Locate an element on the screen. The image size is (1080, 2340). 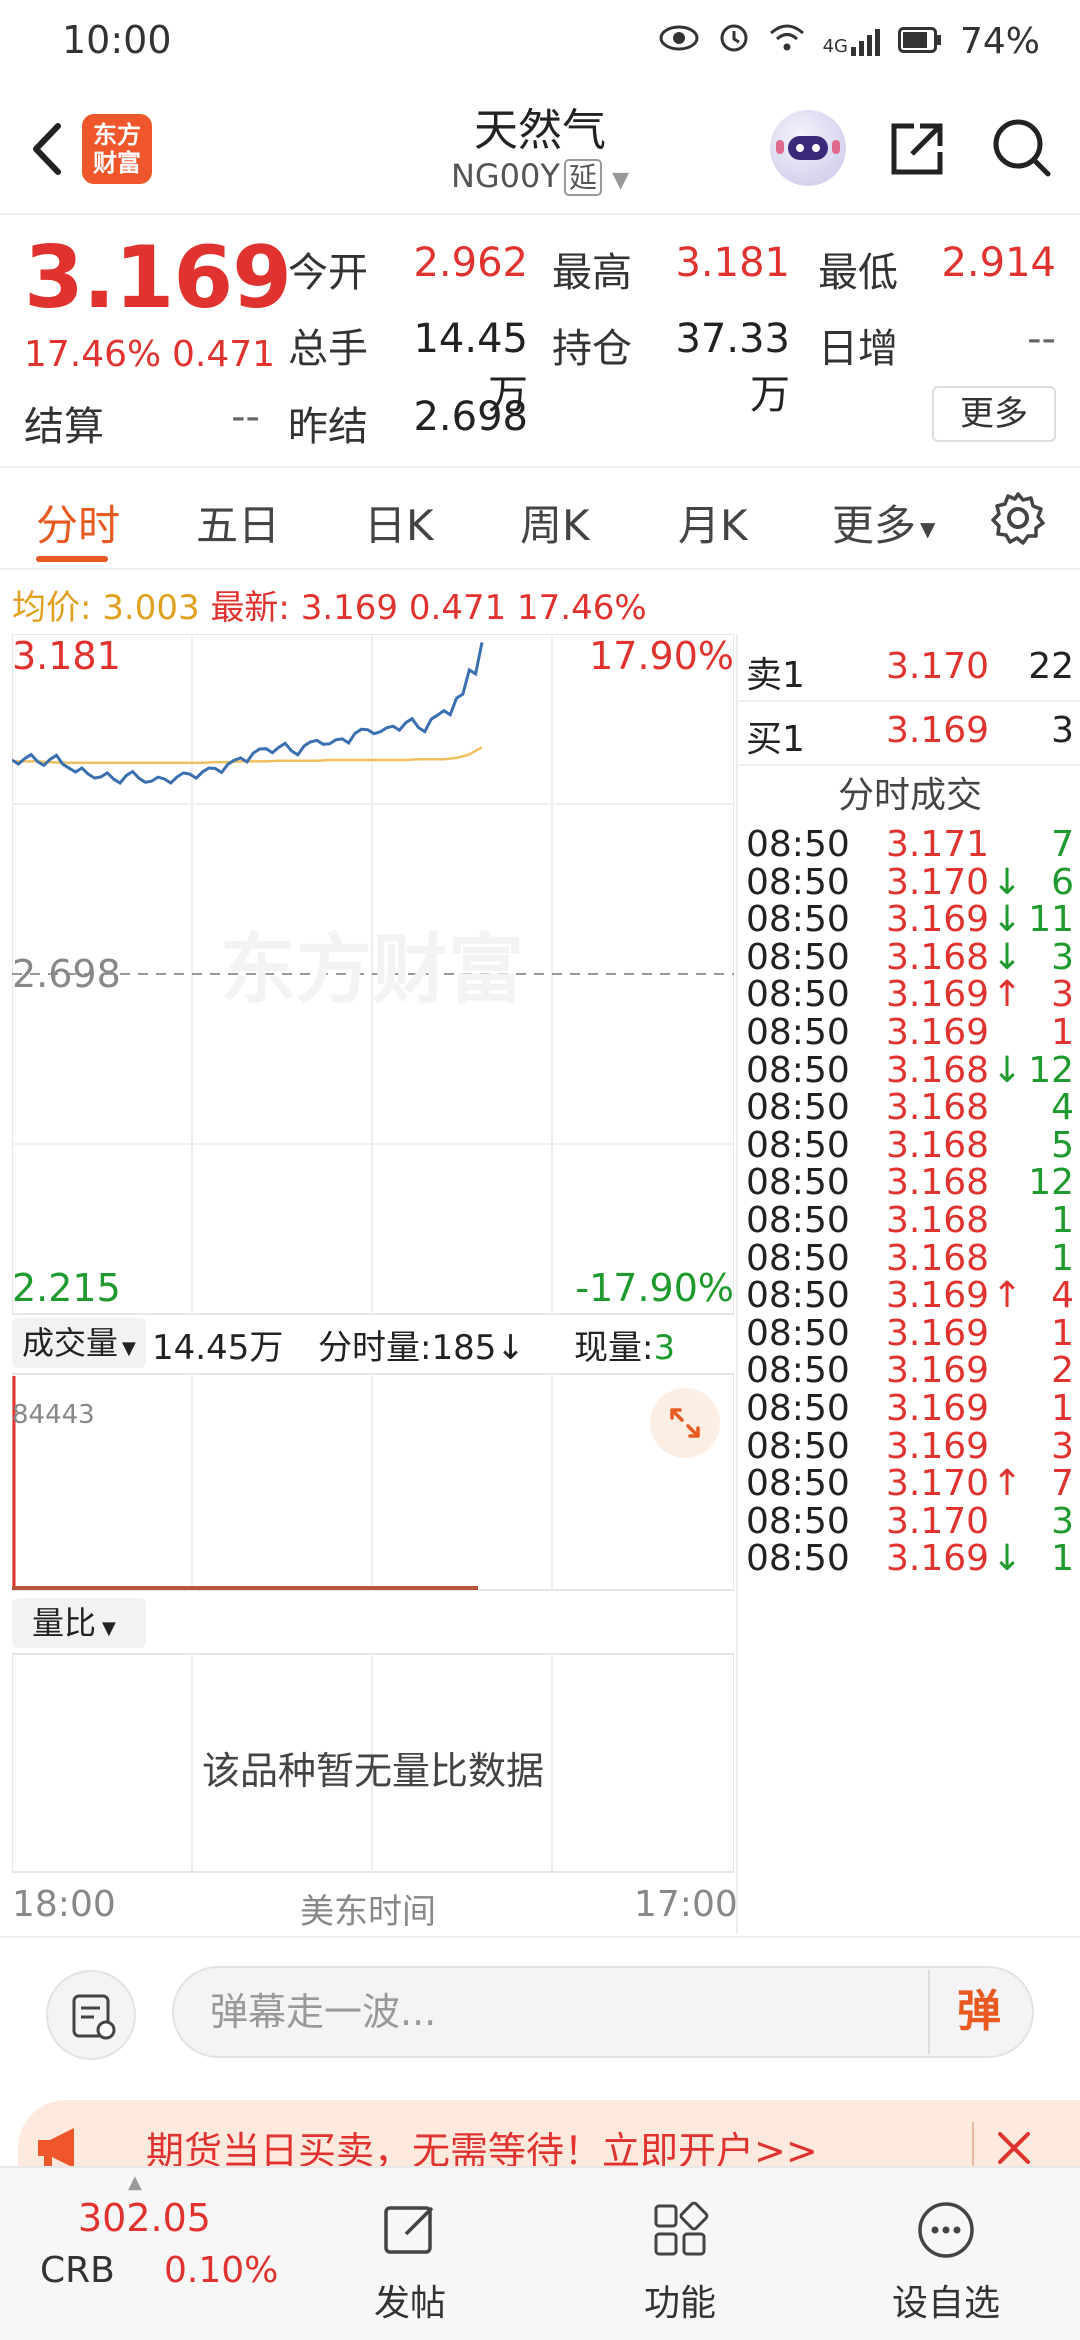
volume-now: 现量:3 is located at coordinates (624, 1344).